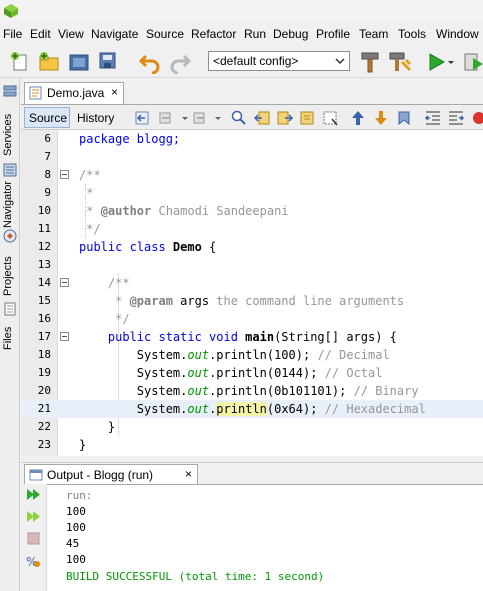  Describe the element at coordinates (373, 34) in the screenshot. I see `menu-team: Team` at that location.